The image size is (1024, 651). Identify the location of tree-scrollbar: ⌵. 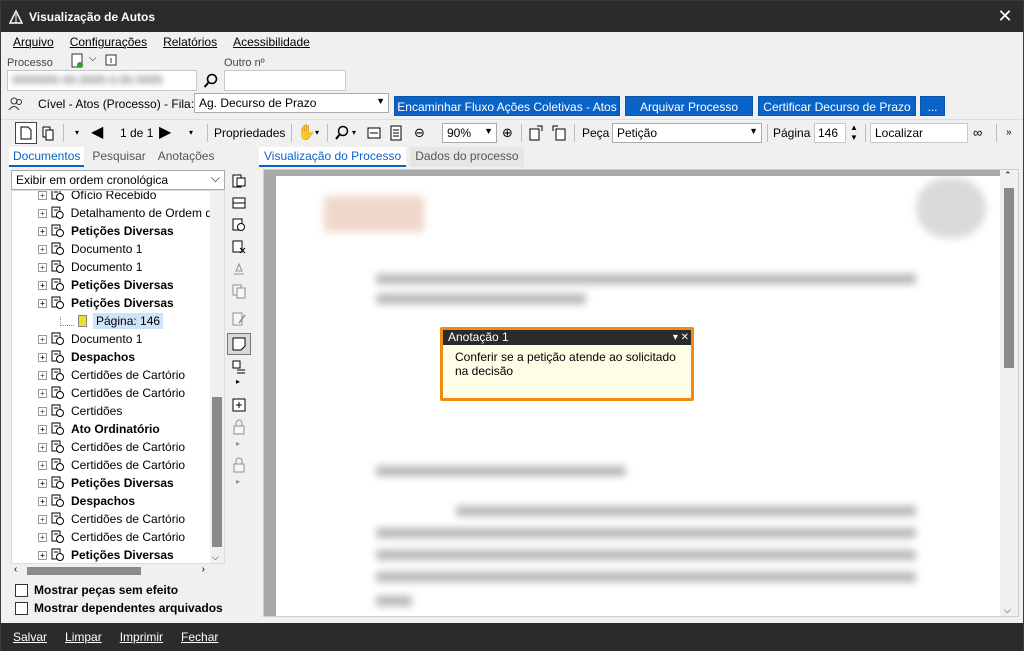
(217, 377).